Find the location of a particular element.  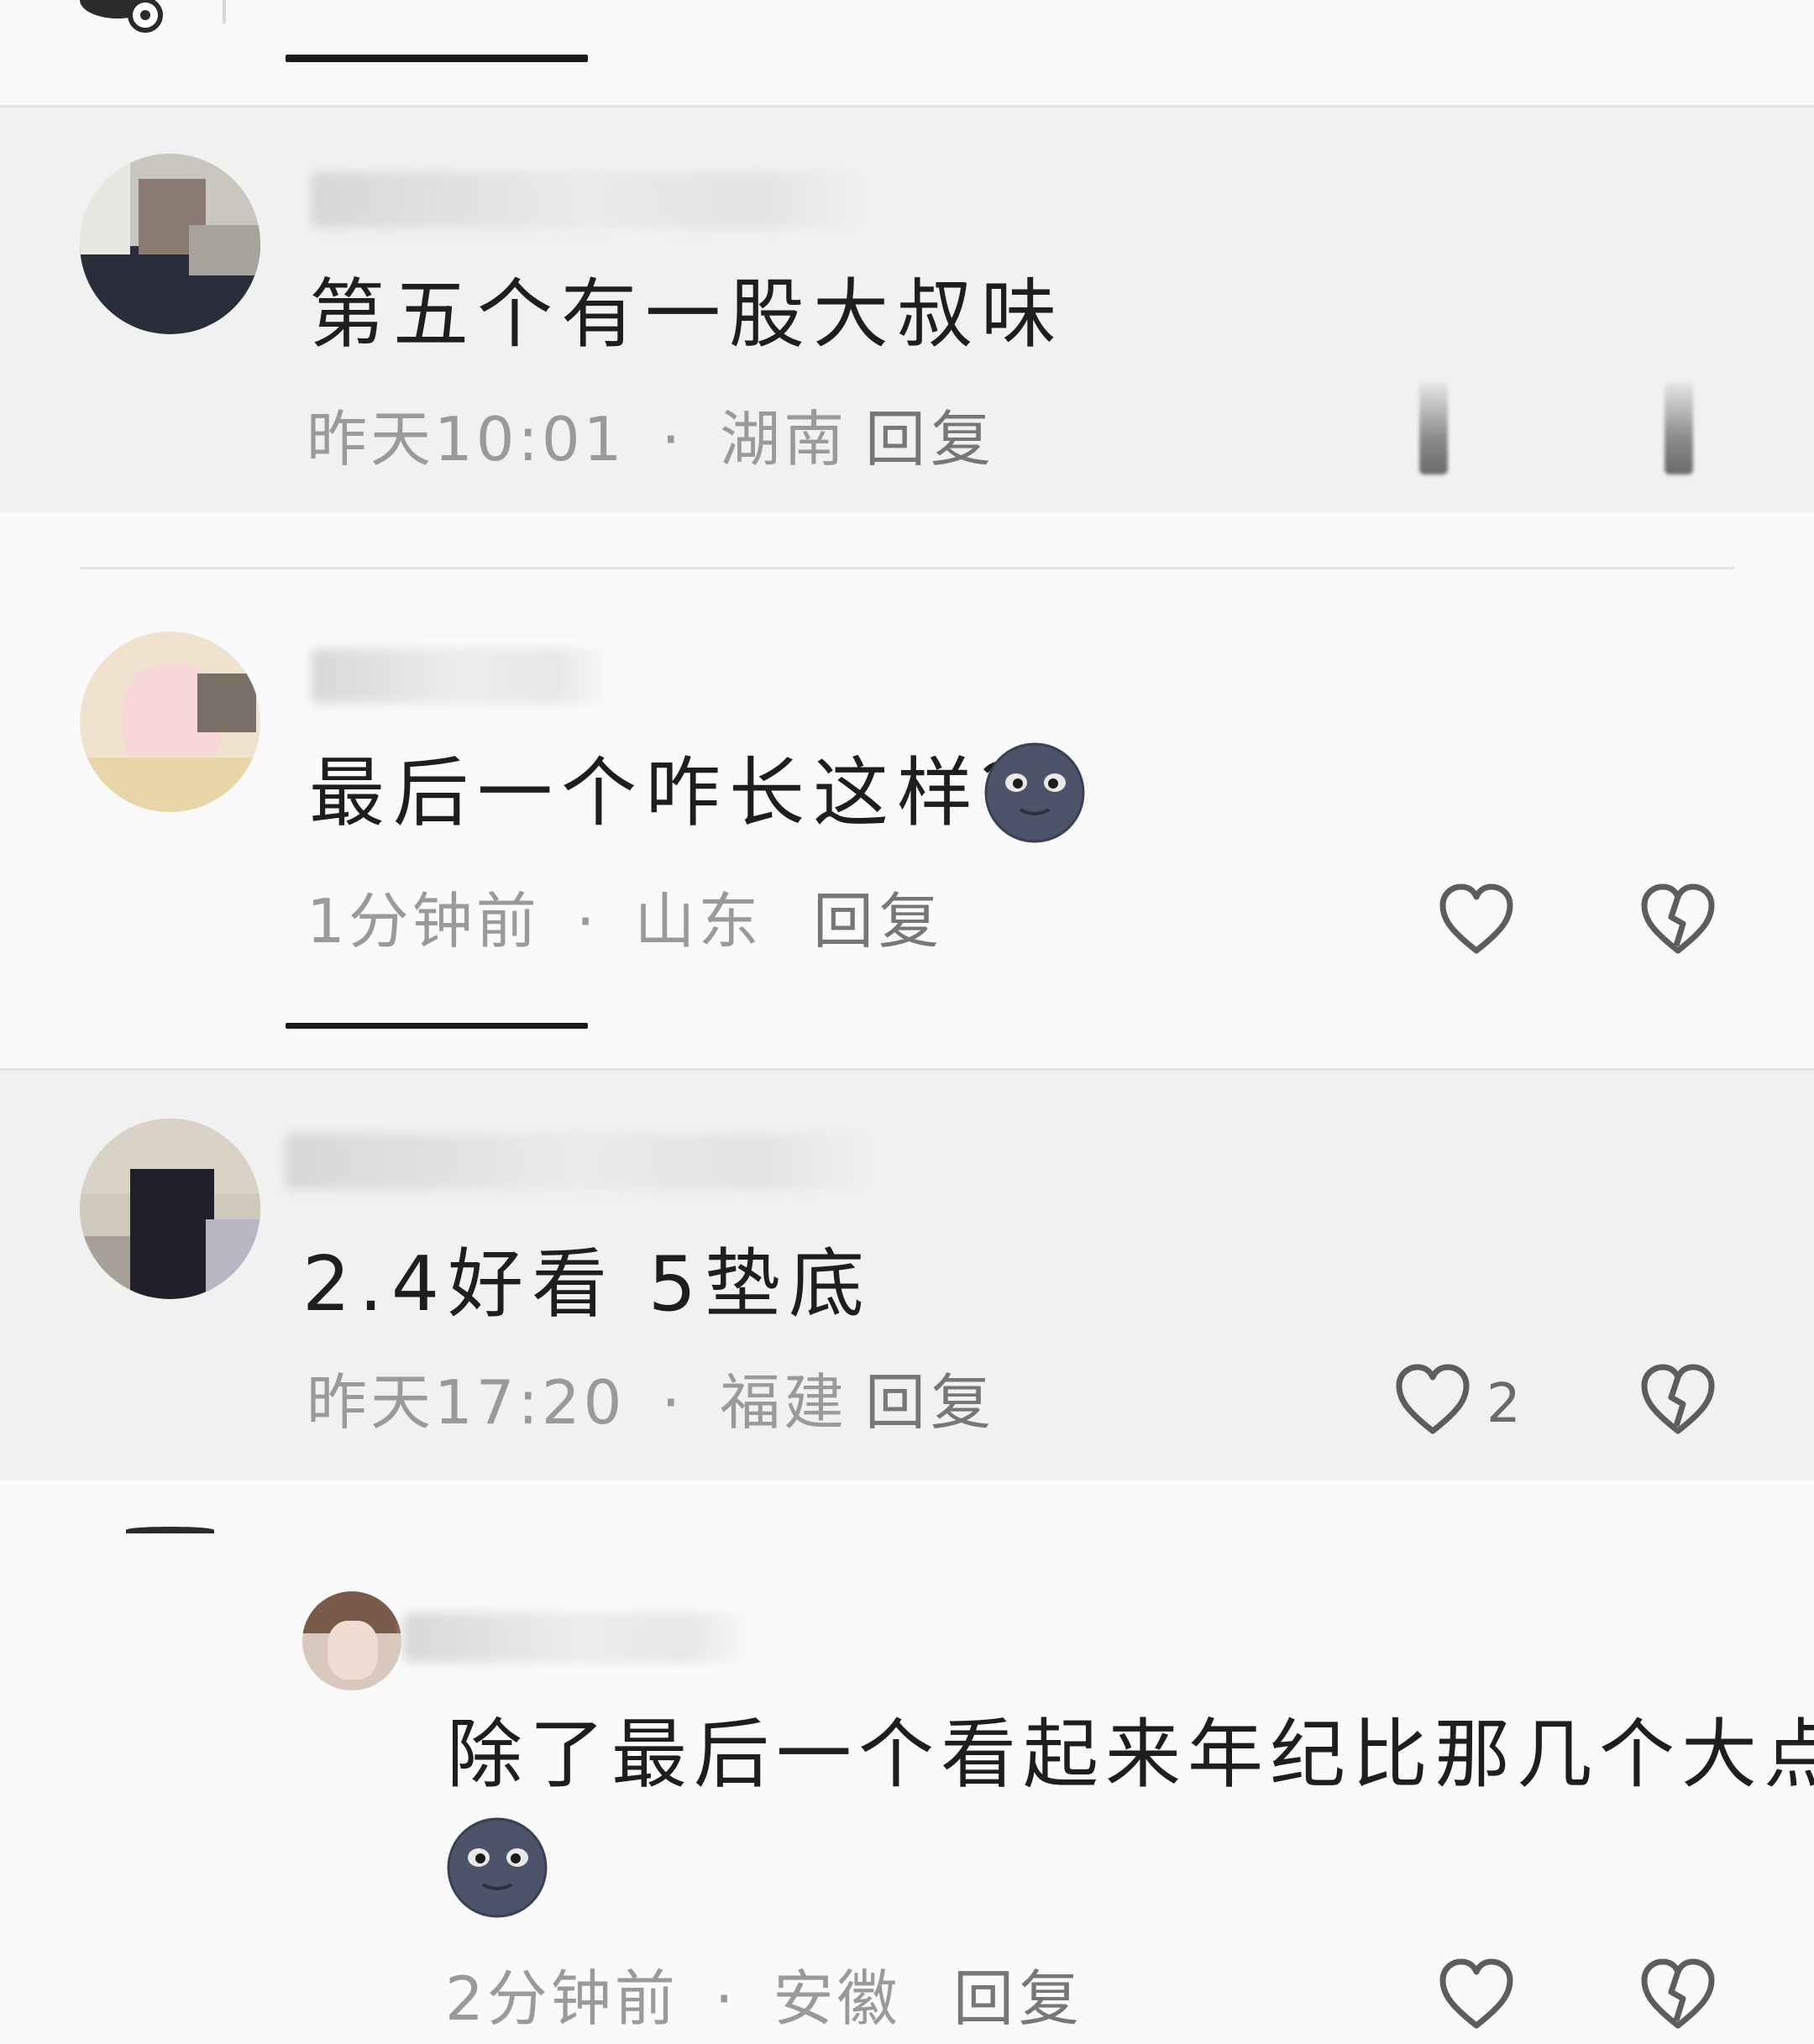

tab-active-indicator is located at coordinates (437, 58).